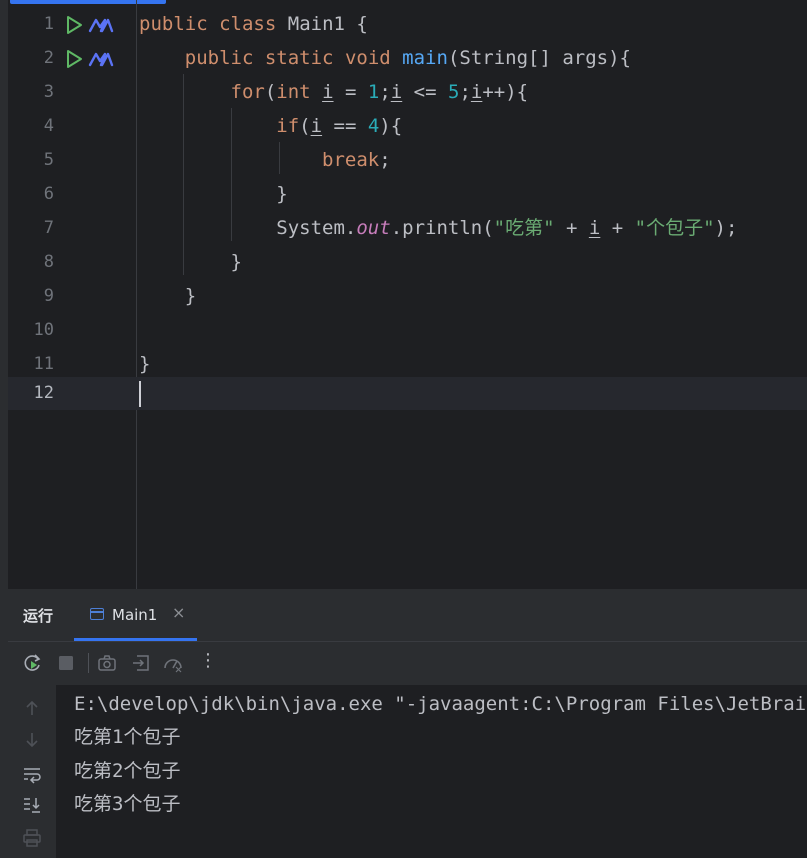  Describe the element at coordinates (253, 24) in the screenshot. I see `code-text: public class Main1 {` at that location.